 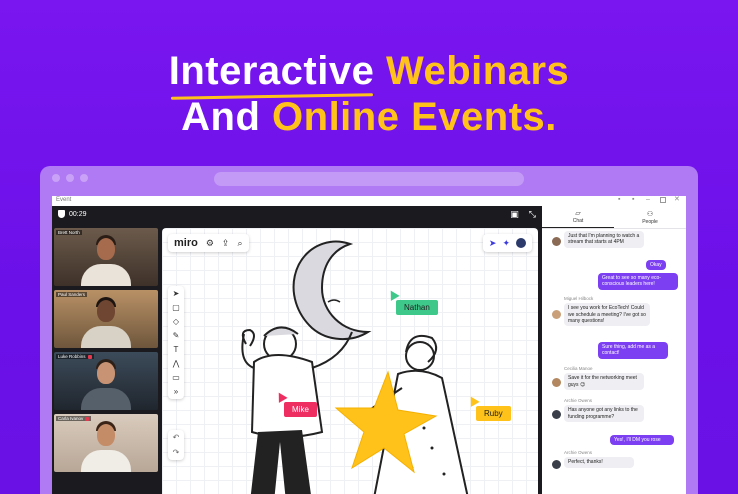 What do you see at coordinates (414, 117) in the screenshot?
I see `headline-online-events: Online Events.` at bounding box center [414, 117].